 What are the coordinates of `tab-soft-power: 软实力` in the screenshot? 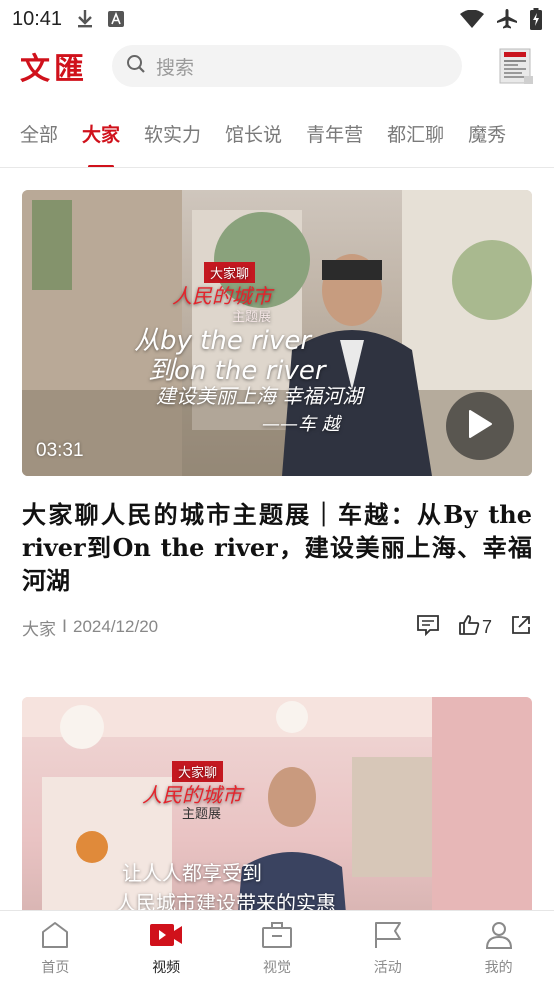 It's located at (172, 143).